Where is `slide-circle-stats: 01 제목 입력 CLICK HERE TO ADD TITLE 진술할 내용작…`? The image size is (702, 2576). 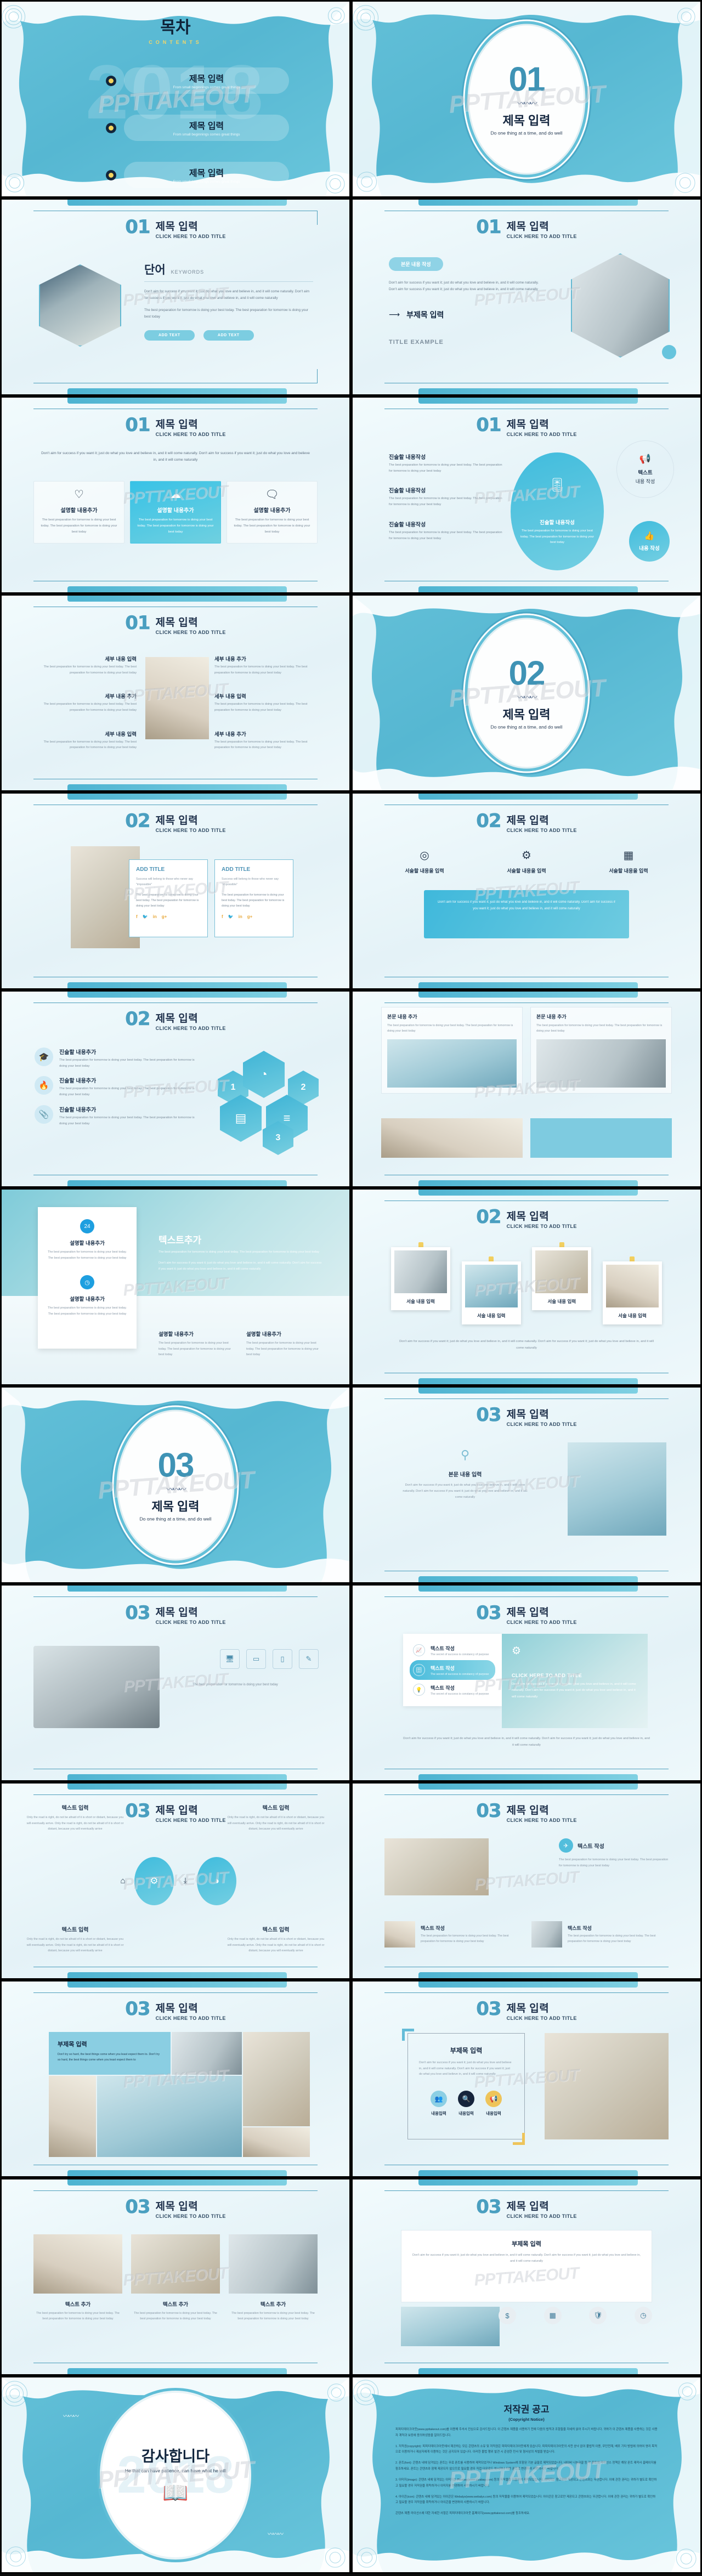 slide-circle-stats: 01 제목 입력 CLICK HERE TO ADD TITLE 진술할 내용작… is located at coordinates (526, 495).